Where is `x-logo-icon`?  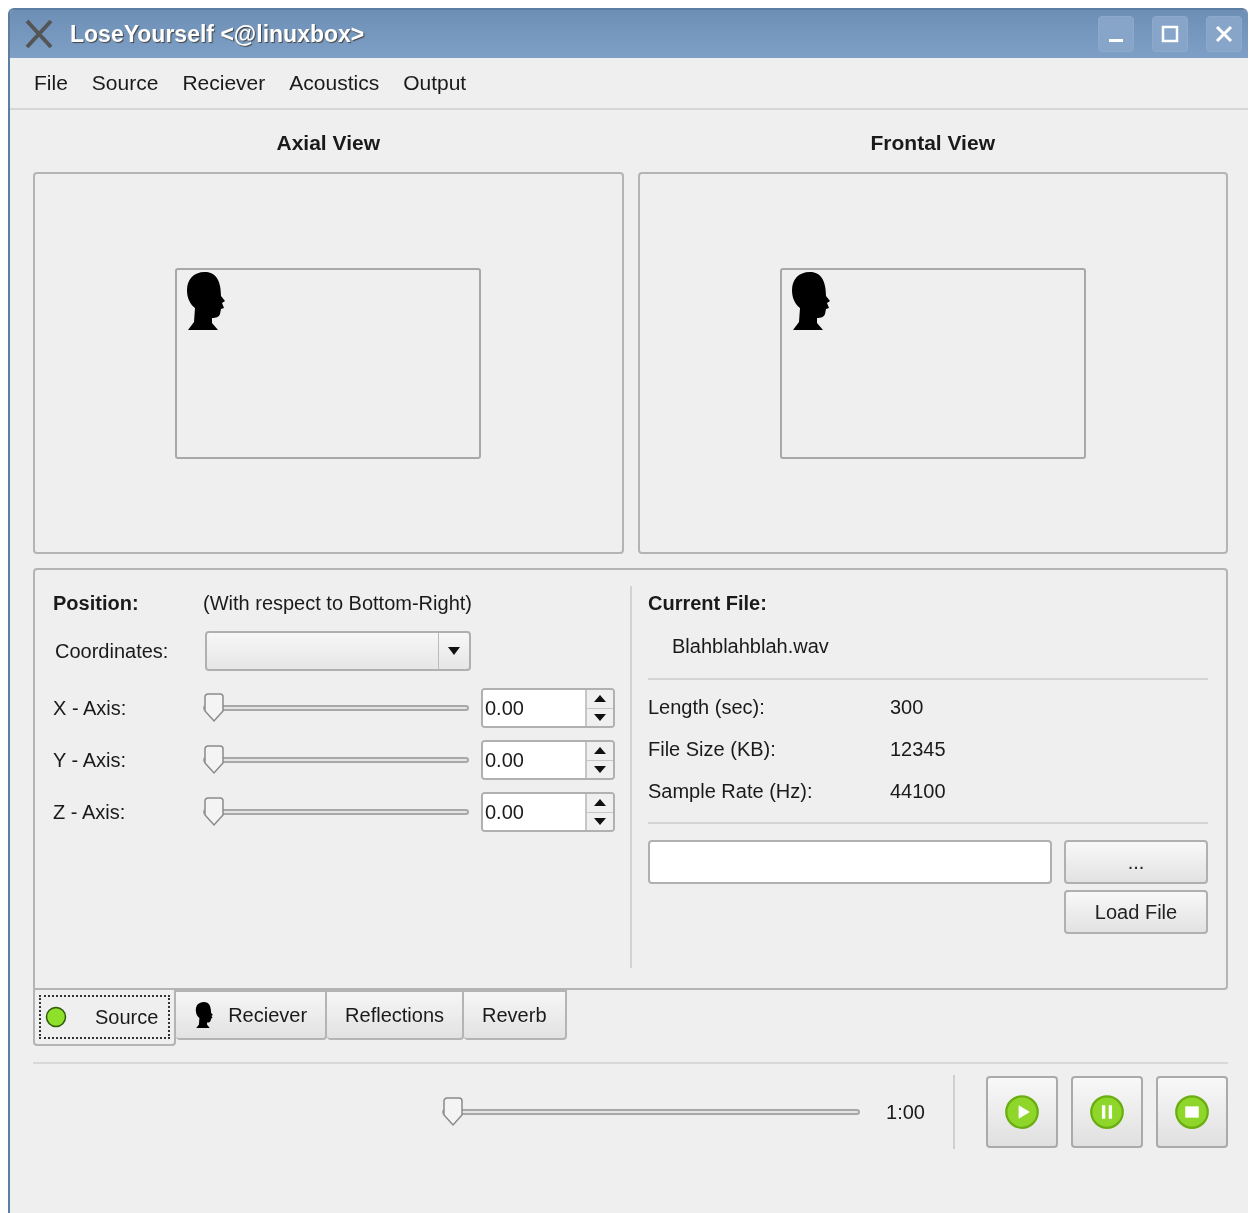
x-logo-icon is located at coordinates (39, 34).